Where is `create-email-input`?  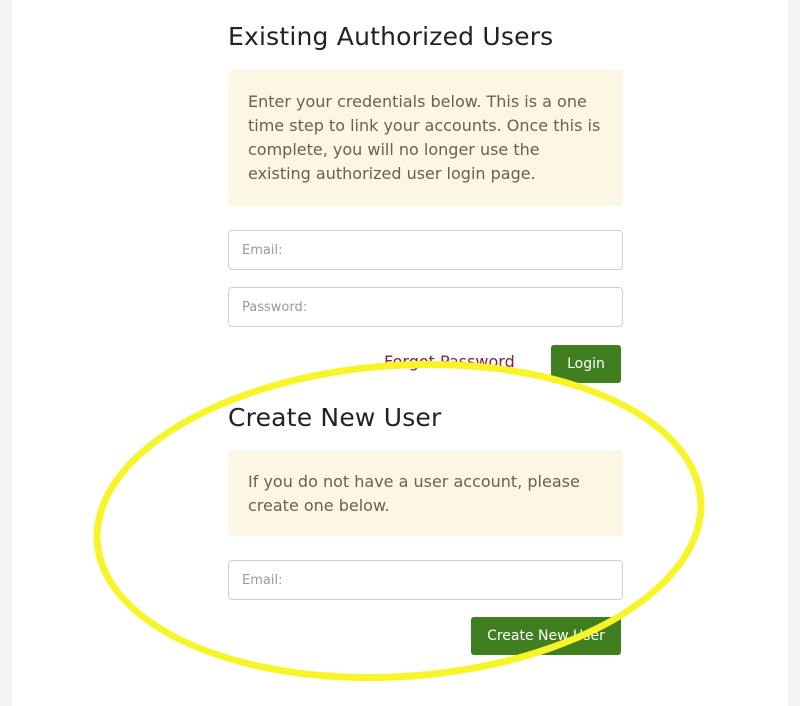 create-email-input is located at coordinates (425, 580).